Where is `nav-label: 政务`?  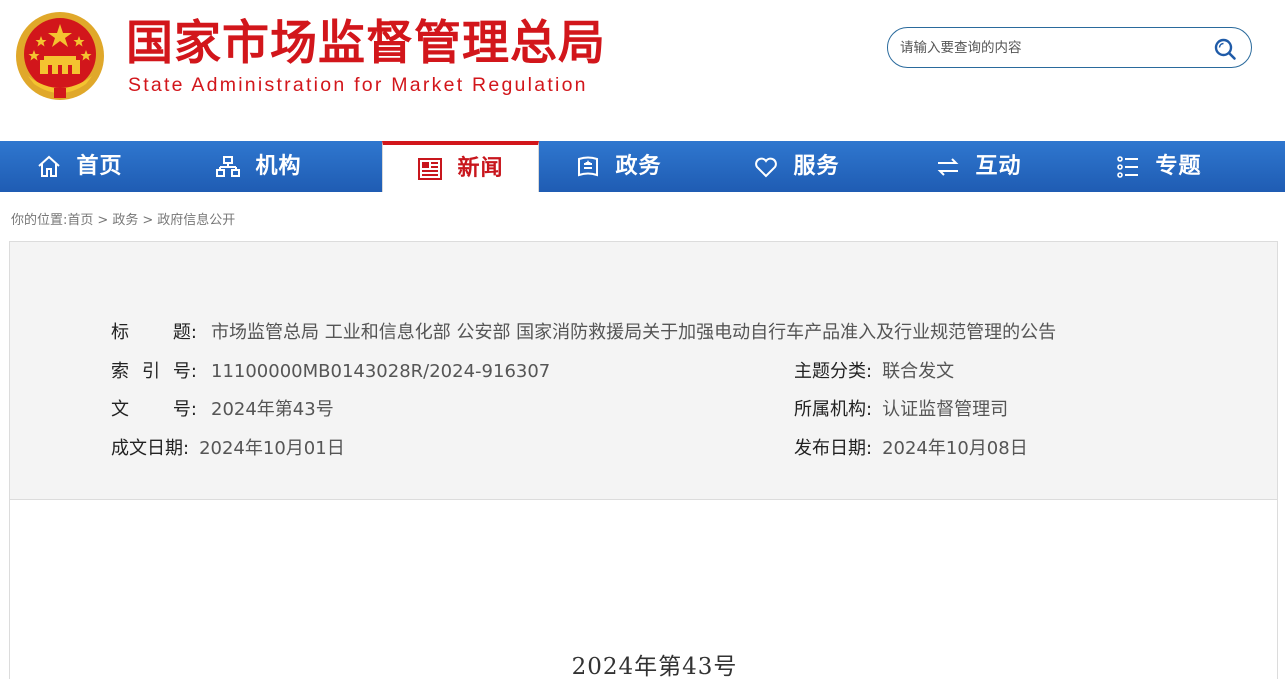 nav-label: 政务 is located at coordinates (638, 166).